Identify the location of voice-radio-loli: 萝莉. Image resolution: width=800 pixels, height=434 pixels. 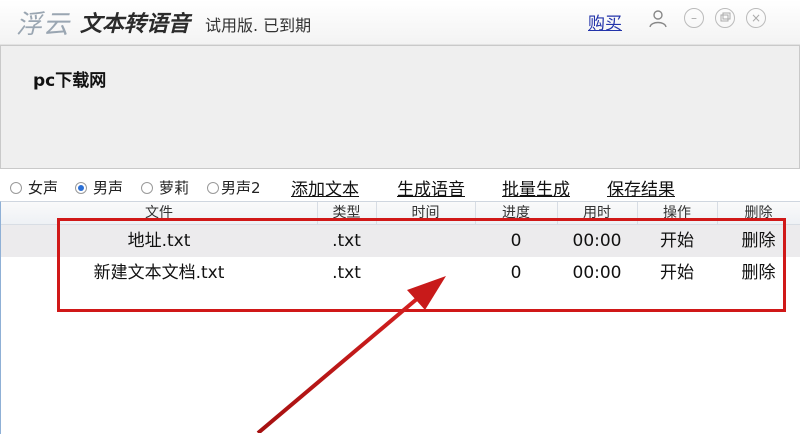
(165, 187).